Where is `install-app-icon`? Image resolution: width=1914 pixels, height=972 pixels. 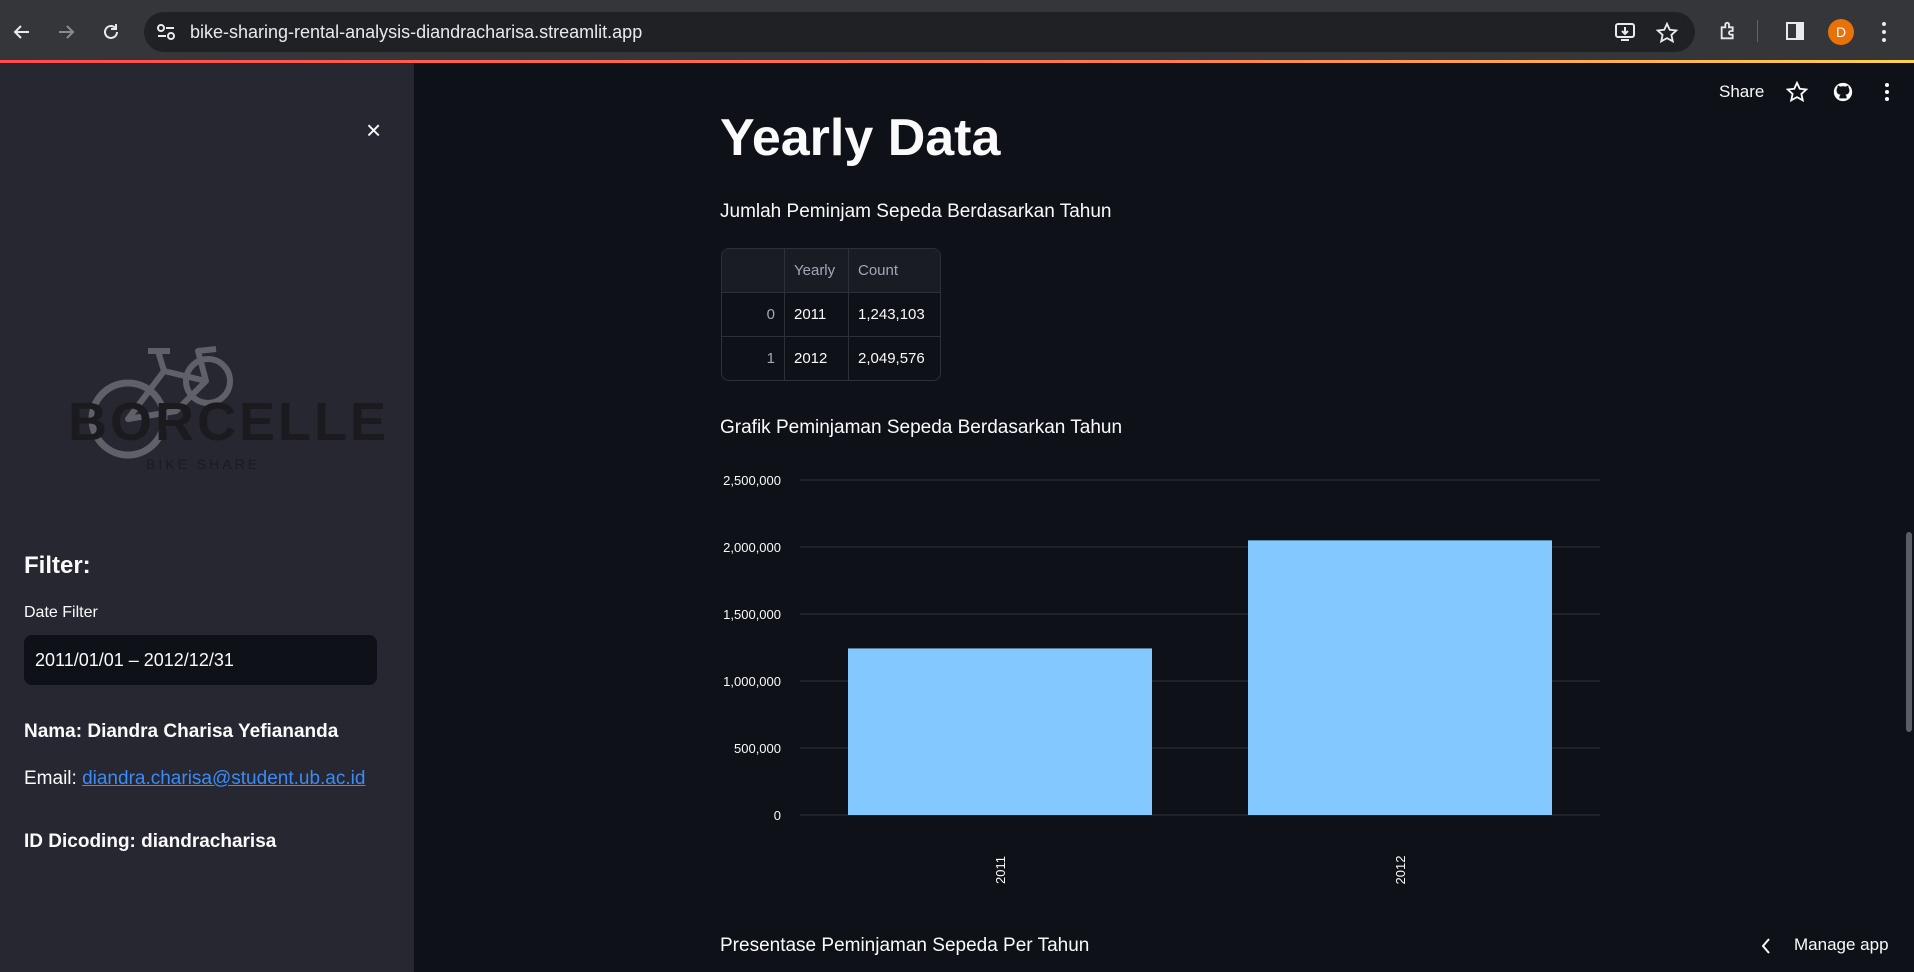 install-app-icon is located at coordinates (1625, 32).